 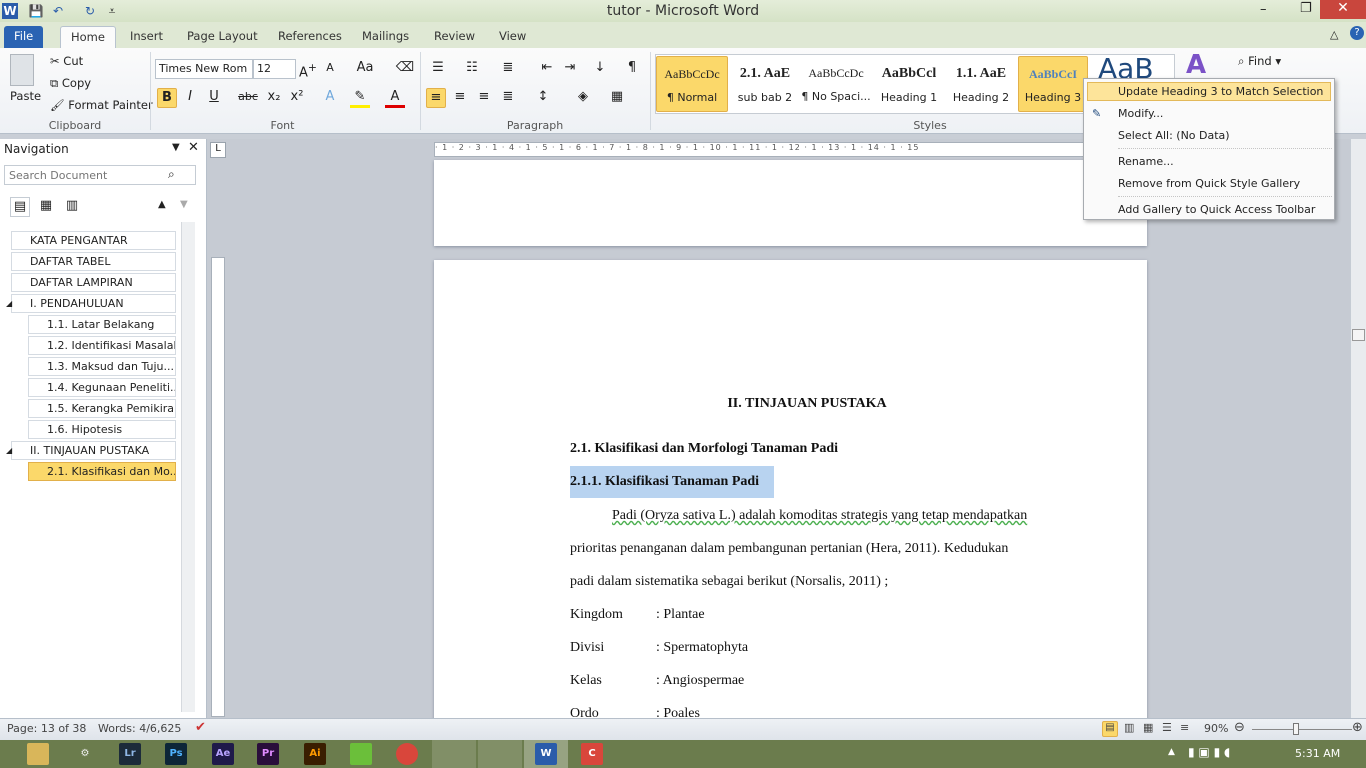 I want to click on taskbar-folder-button, so click(x=454, y=754).